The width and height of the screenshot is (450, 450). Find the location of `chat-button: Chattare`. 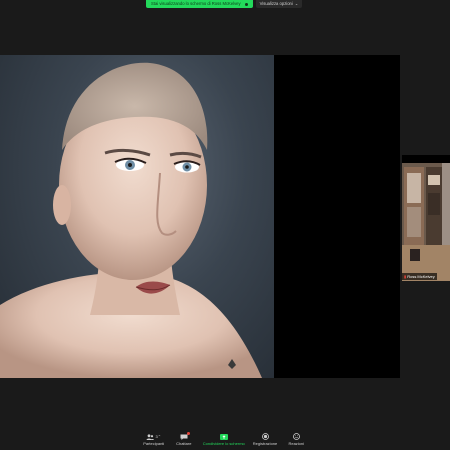

chat-button: Chattare is located at coordinates (184, 439).